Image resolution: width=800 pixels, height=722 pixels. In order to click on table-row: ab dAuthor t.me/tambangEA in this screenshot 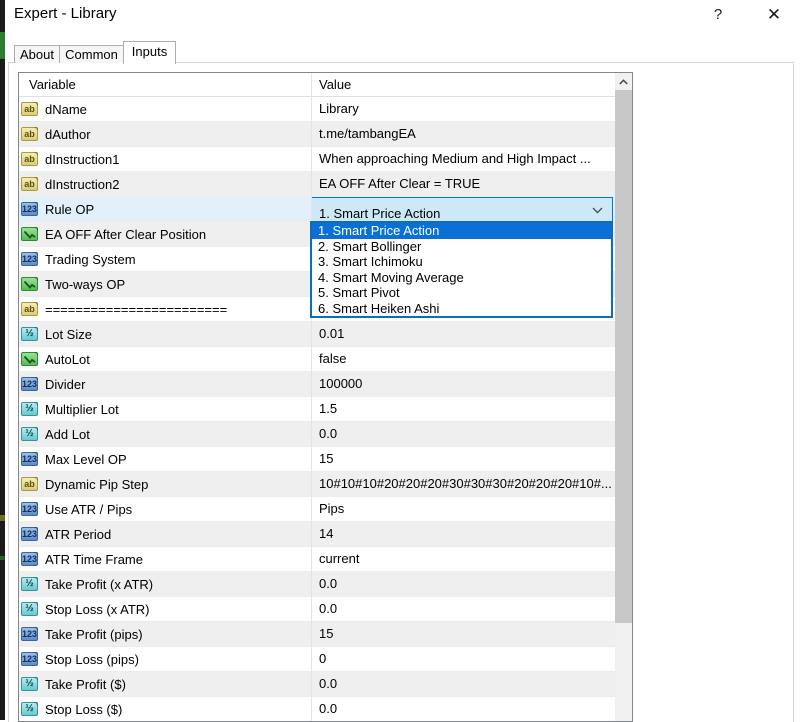, I will do `click(317, 134)`.